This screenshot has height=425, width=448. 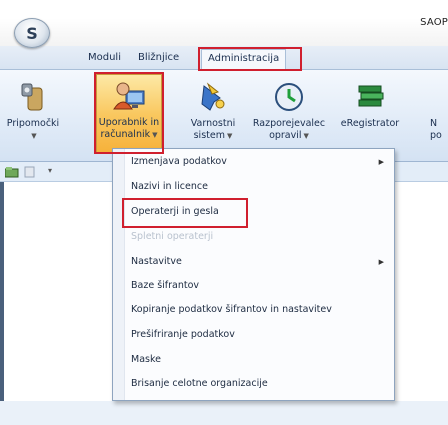 I want to click on ribbon-tab-bar: Moduli Bližnjice Administracija, so click(x=224, y=58).